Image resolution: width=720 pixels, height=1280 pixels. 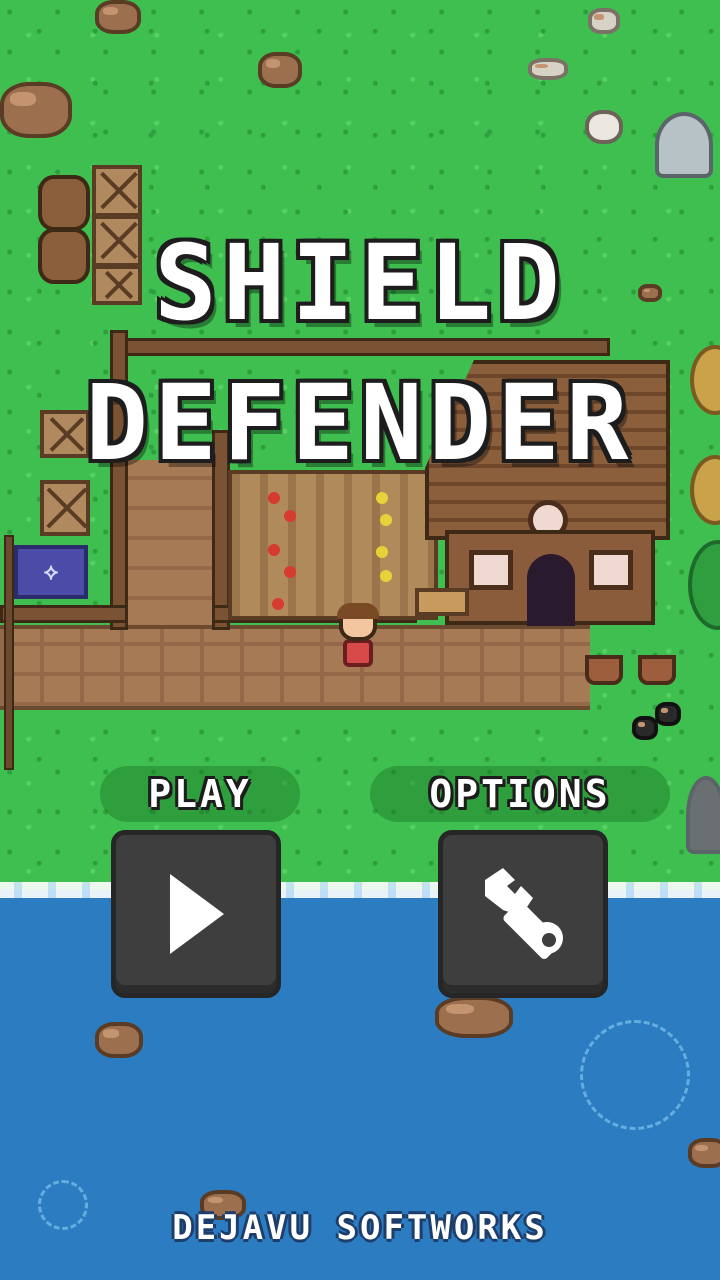 I want to click on crop-field, so click(x=333, y=545).